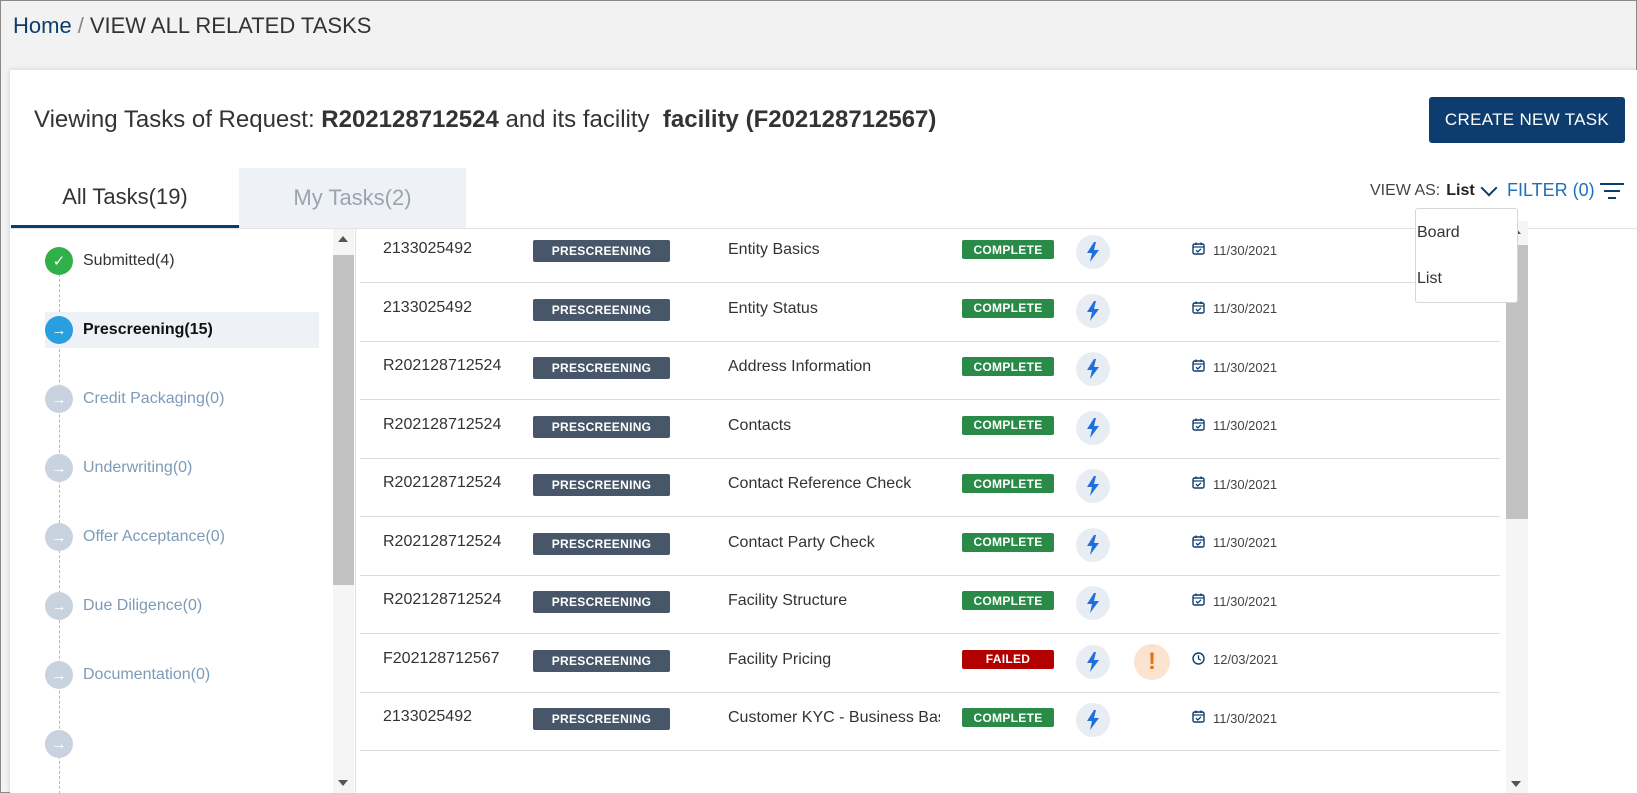  What do you see at coordinates (182, 675) in the screenshot?
I see `stage-item-documentation: → Documentation(0)` at bounding box center [182, 675].